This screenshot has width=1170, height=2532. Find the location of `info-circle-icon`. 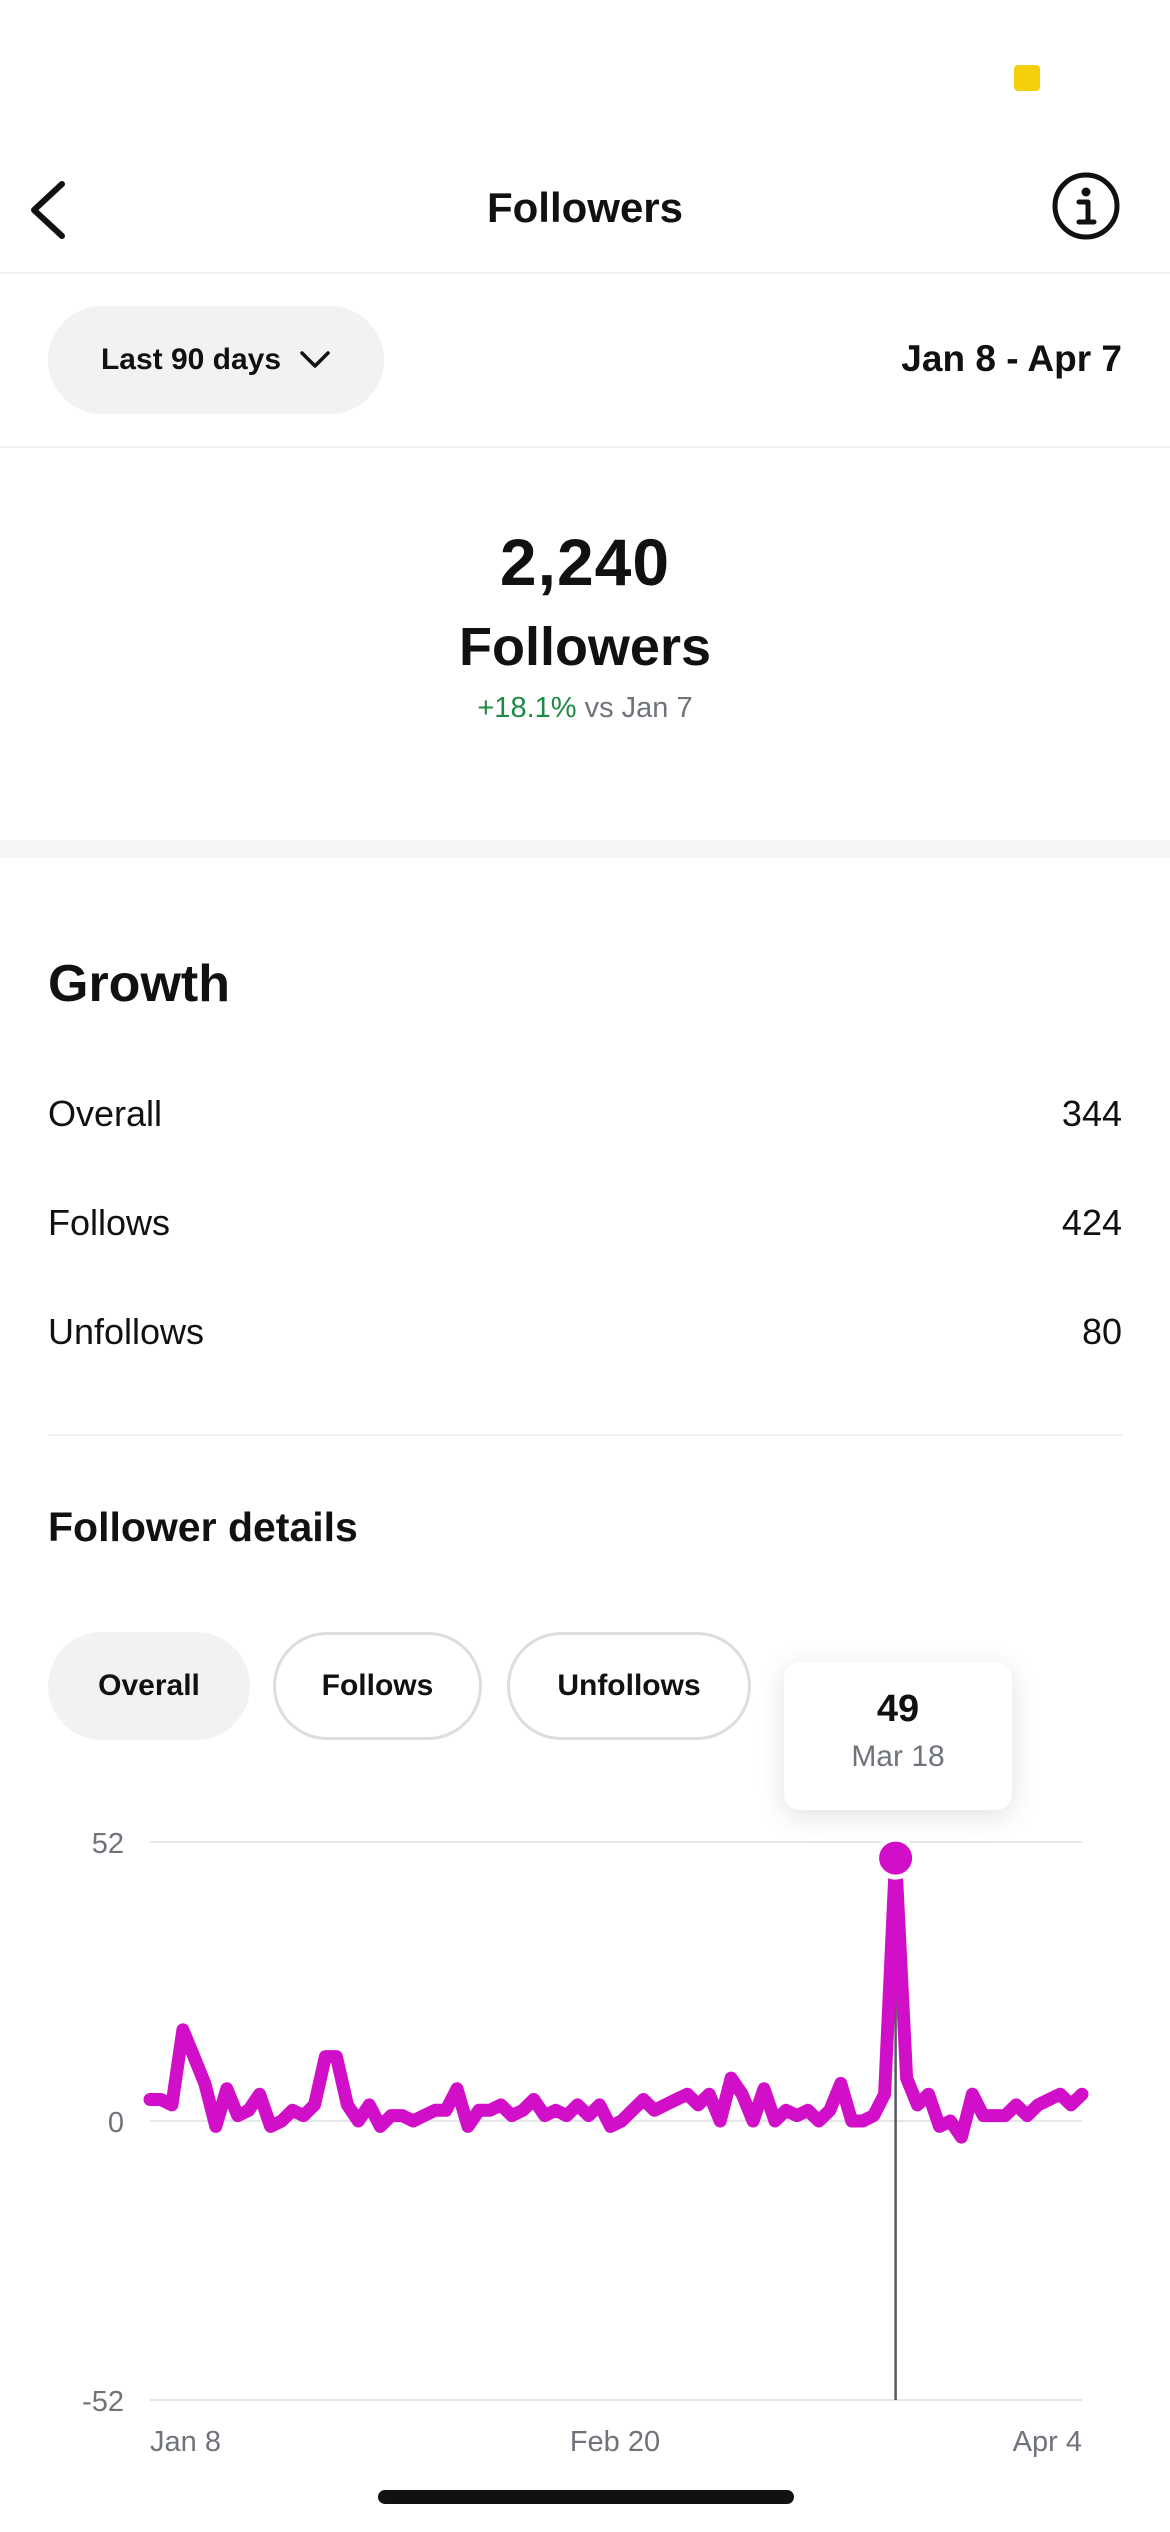

info-circle-icon is located at coordinates (1086, 206).